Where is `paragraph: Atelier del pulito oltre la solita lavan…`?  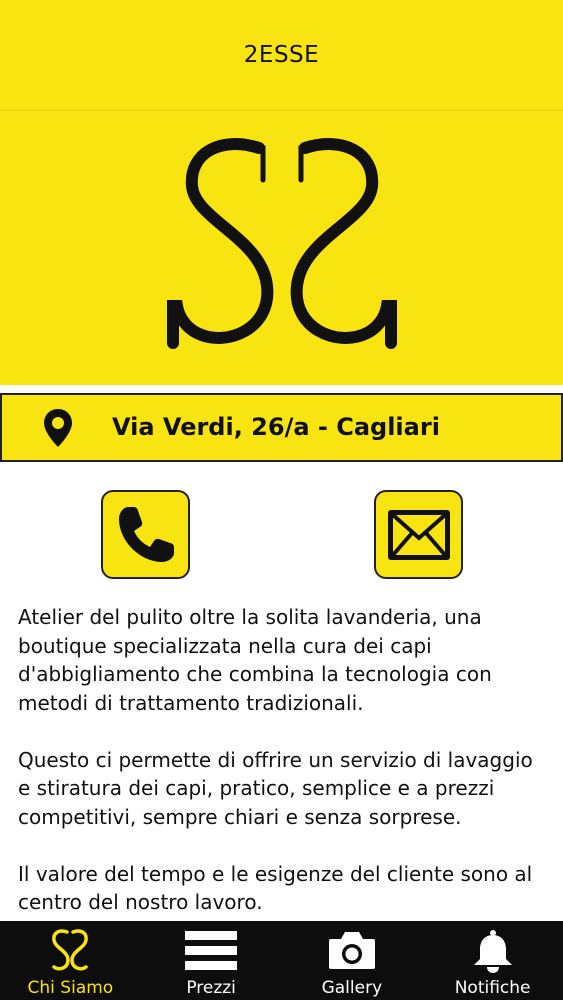 paragraph: Atelier del pulito oltre la solita lavan… is located at coordinates (255, 660).